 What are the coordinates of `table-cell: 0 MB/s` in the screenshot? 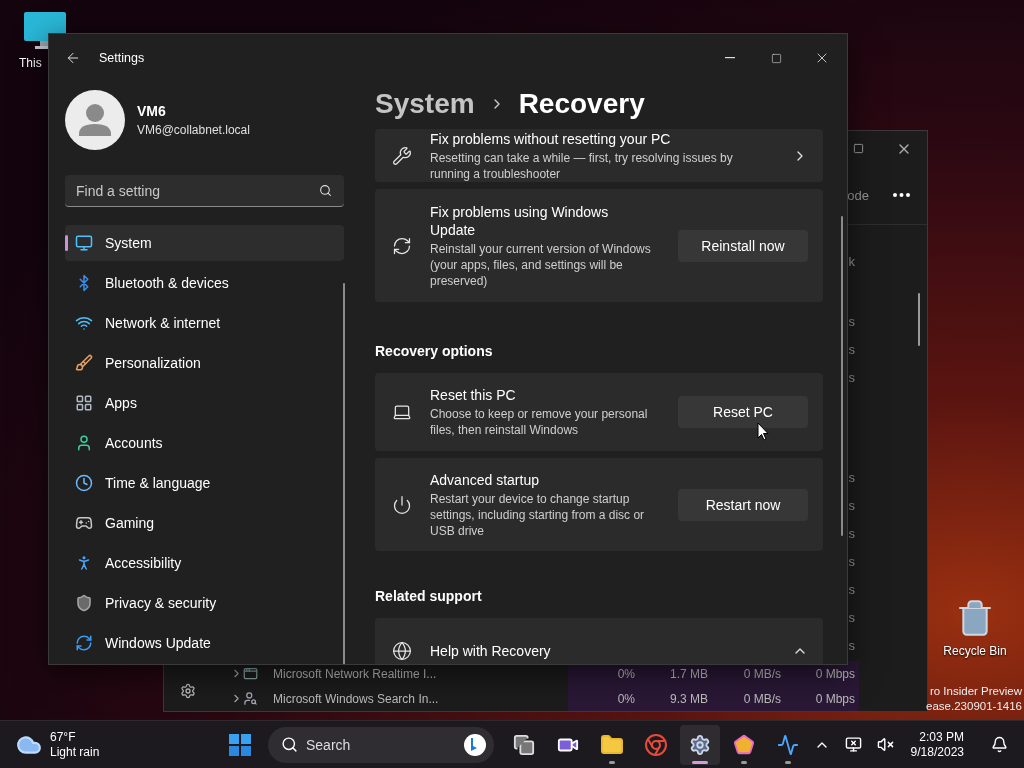 It's located at (748, 698).